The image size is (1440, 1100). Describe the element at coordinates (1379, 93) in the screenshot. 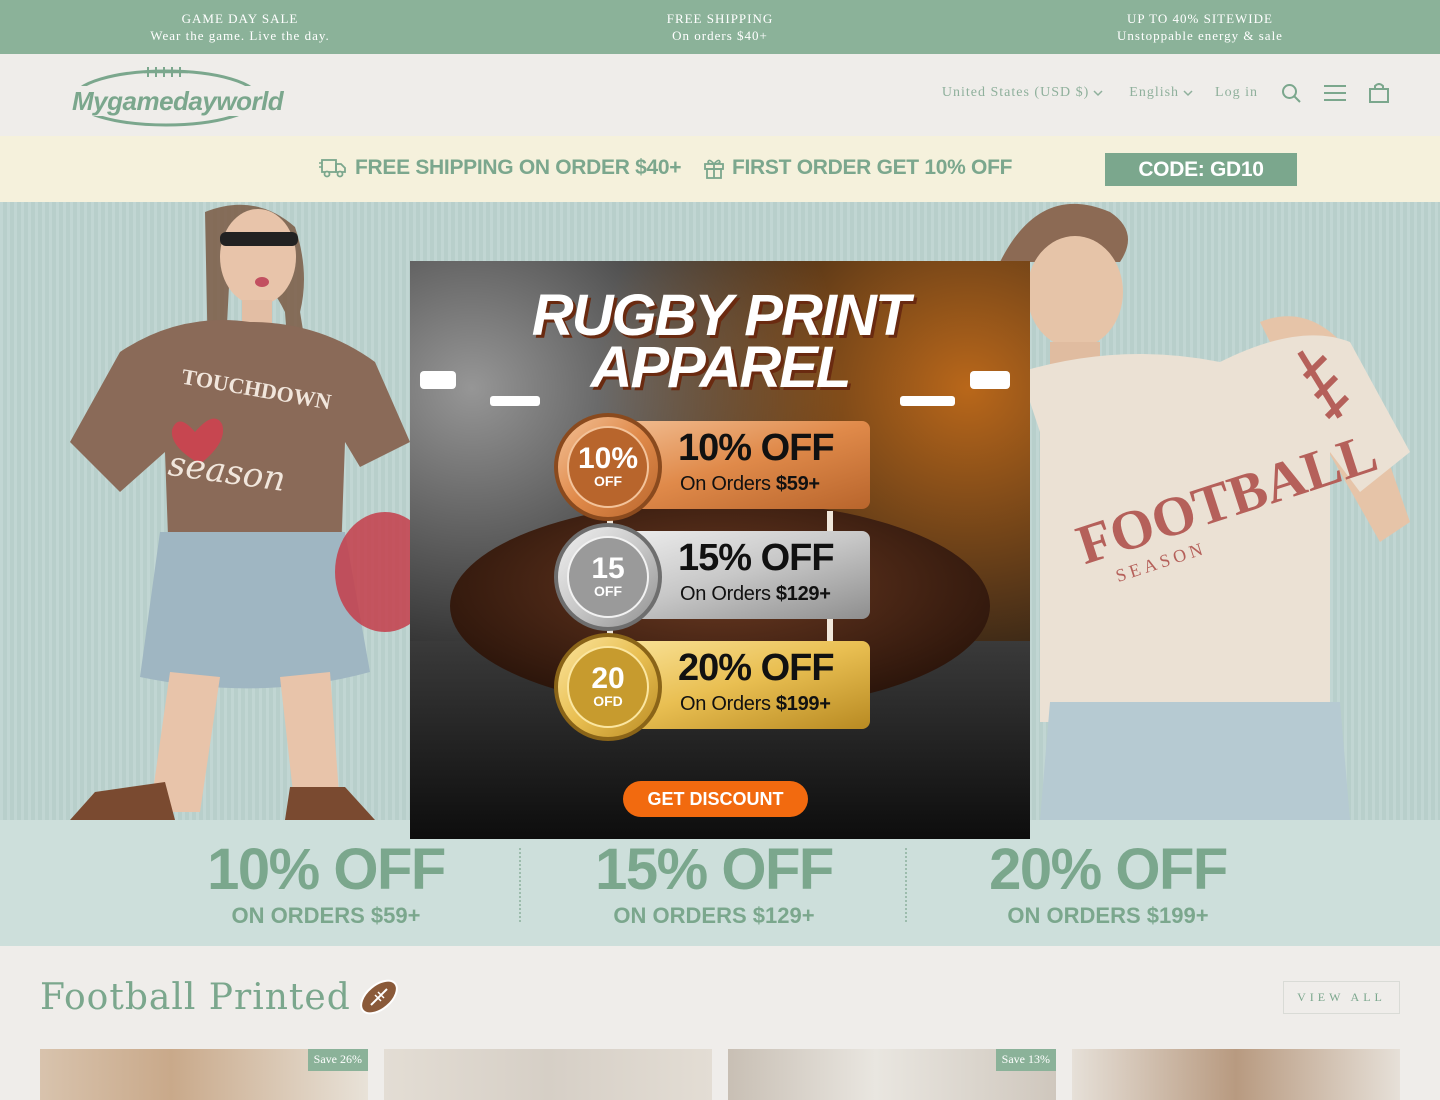

I see `cart-icon` at that location.